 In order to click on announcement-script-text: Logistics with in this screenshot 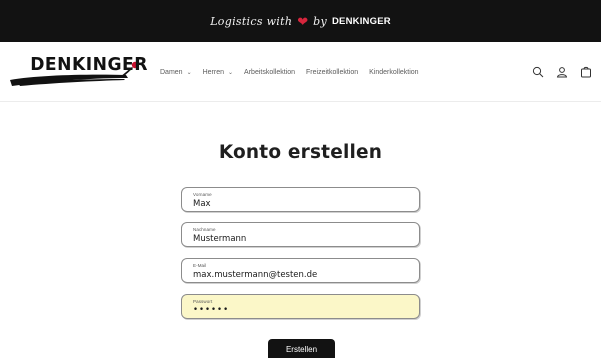, I will do `click(251, 21)`.